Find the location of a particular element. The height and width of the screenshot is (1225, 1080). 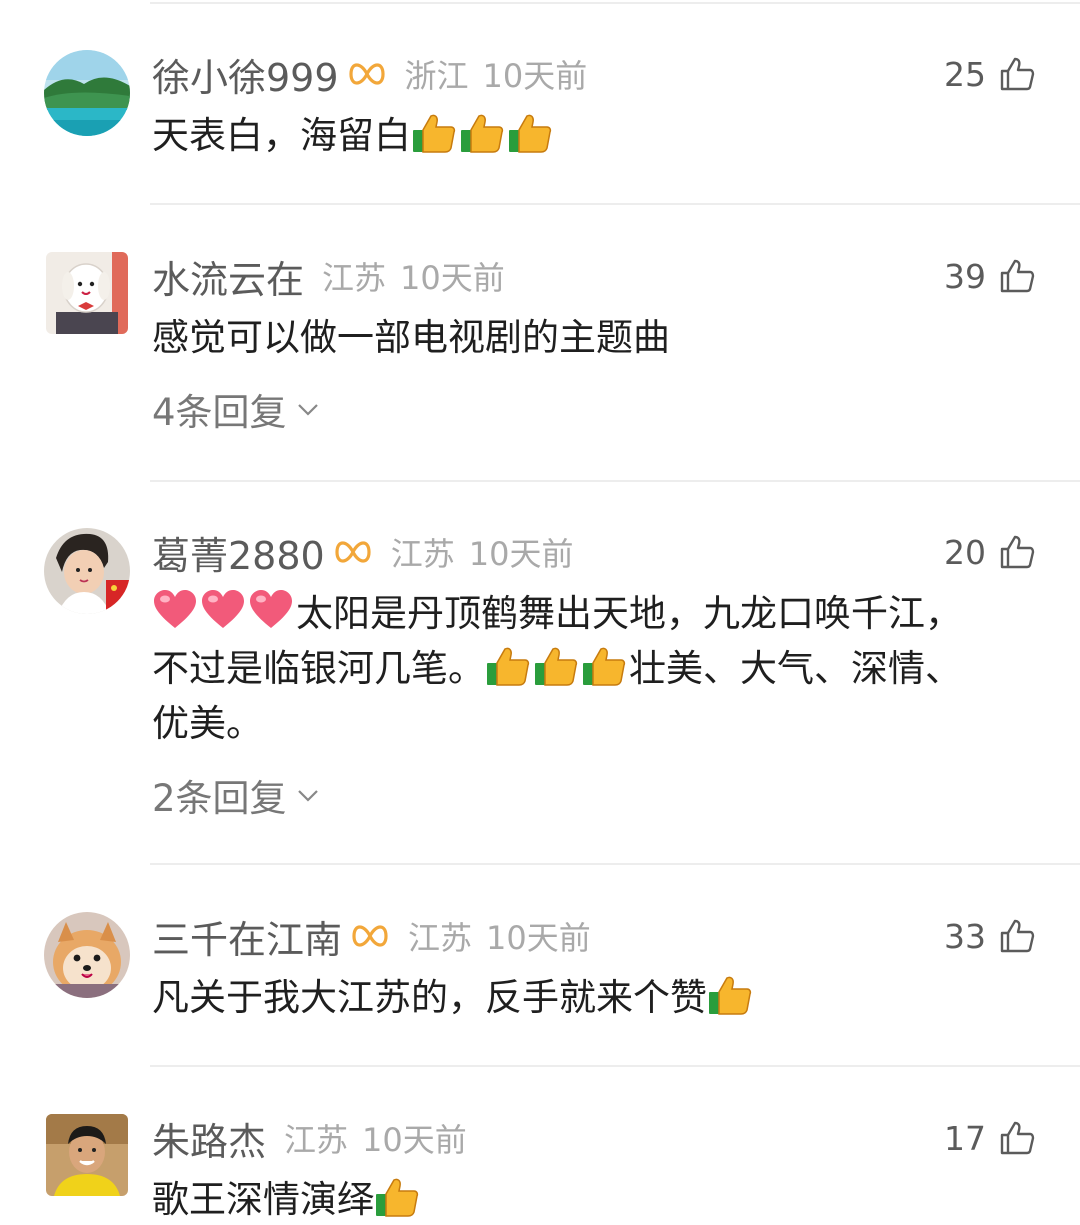

comment-line: 不过是临银河几笔。 壮美、大气、深情、 is located at coordinates (586, 668).